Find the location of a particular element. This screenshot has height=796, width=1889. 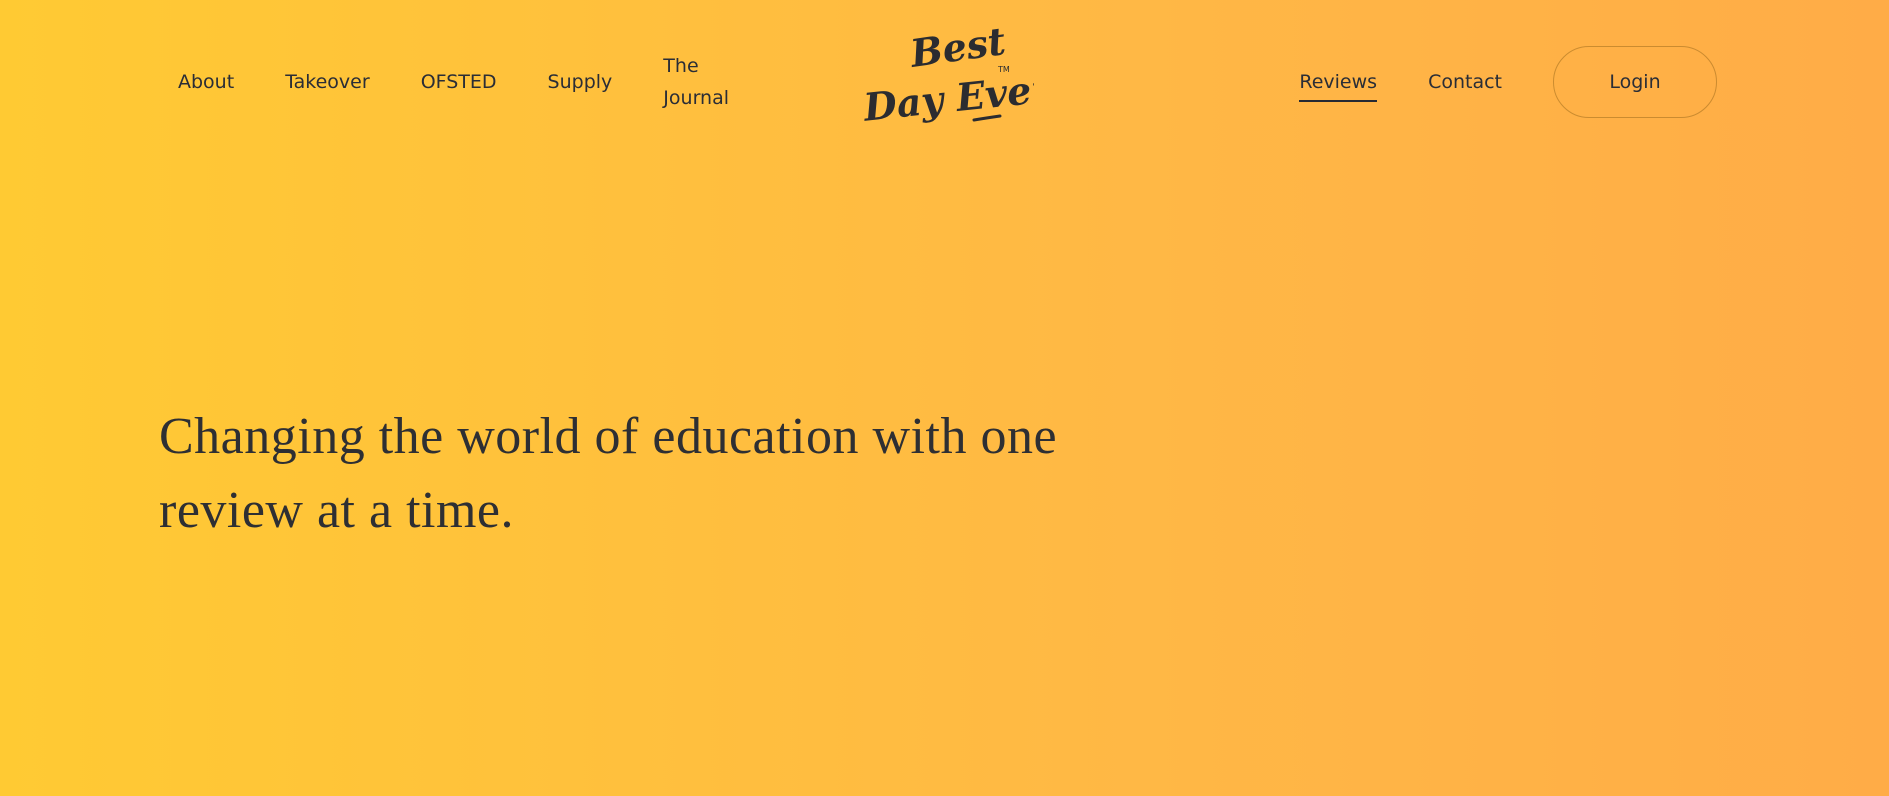

nav-link-ofsted: OFSTED is located at coordinates (459, 82).